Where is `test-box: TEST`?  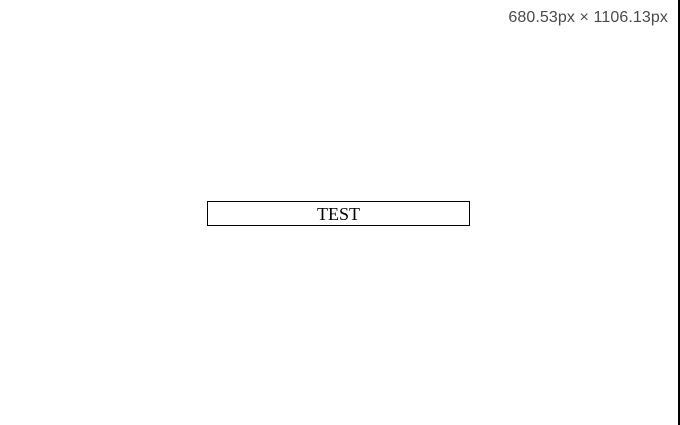
test-box: TEST is located at coordinates (338, 213).